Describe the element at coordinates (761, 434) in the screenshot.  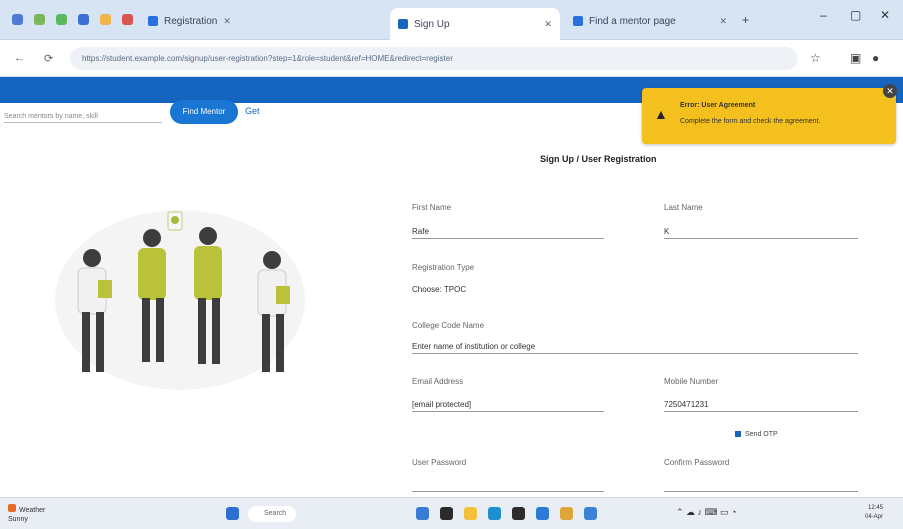
I see `send-otp-label: Send OTP` at that location.